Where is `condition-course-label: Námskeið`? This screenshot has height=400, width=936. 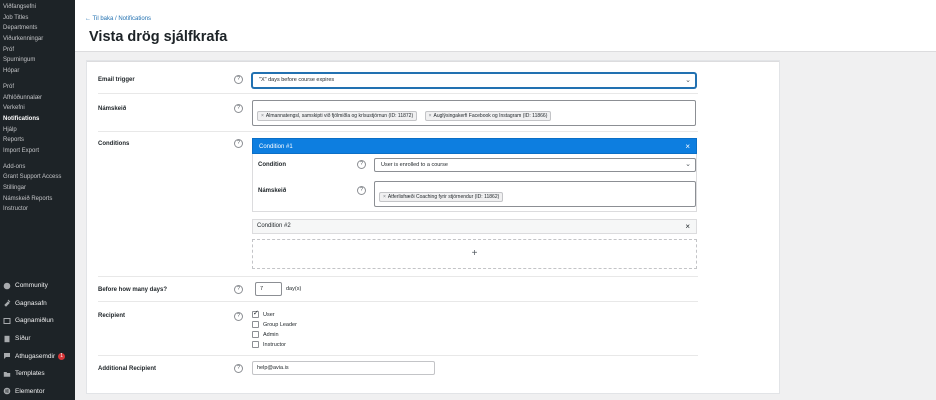 condition-course-label: Námskeið is located at coordinates (272, 191).